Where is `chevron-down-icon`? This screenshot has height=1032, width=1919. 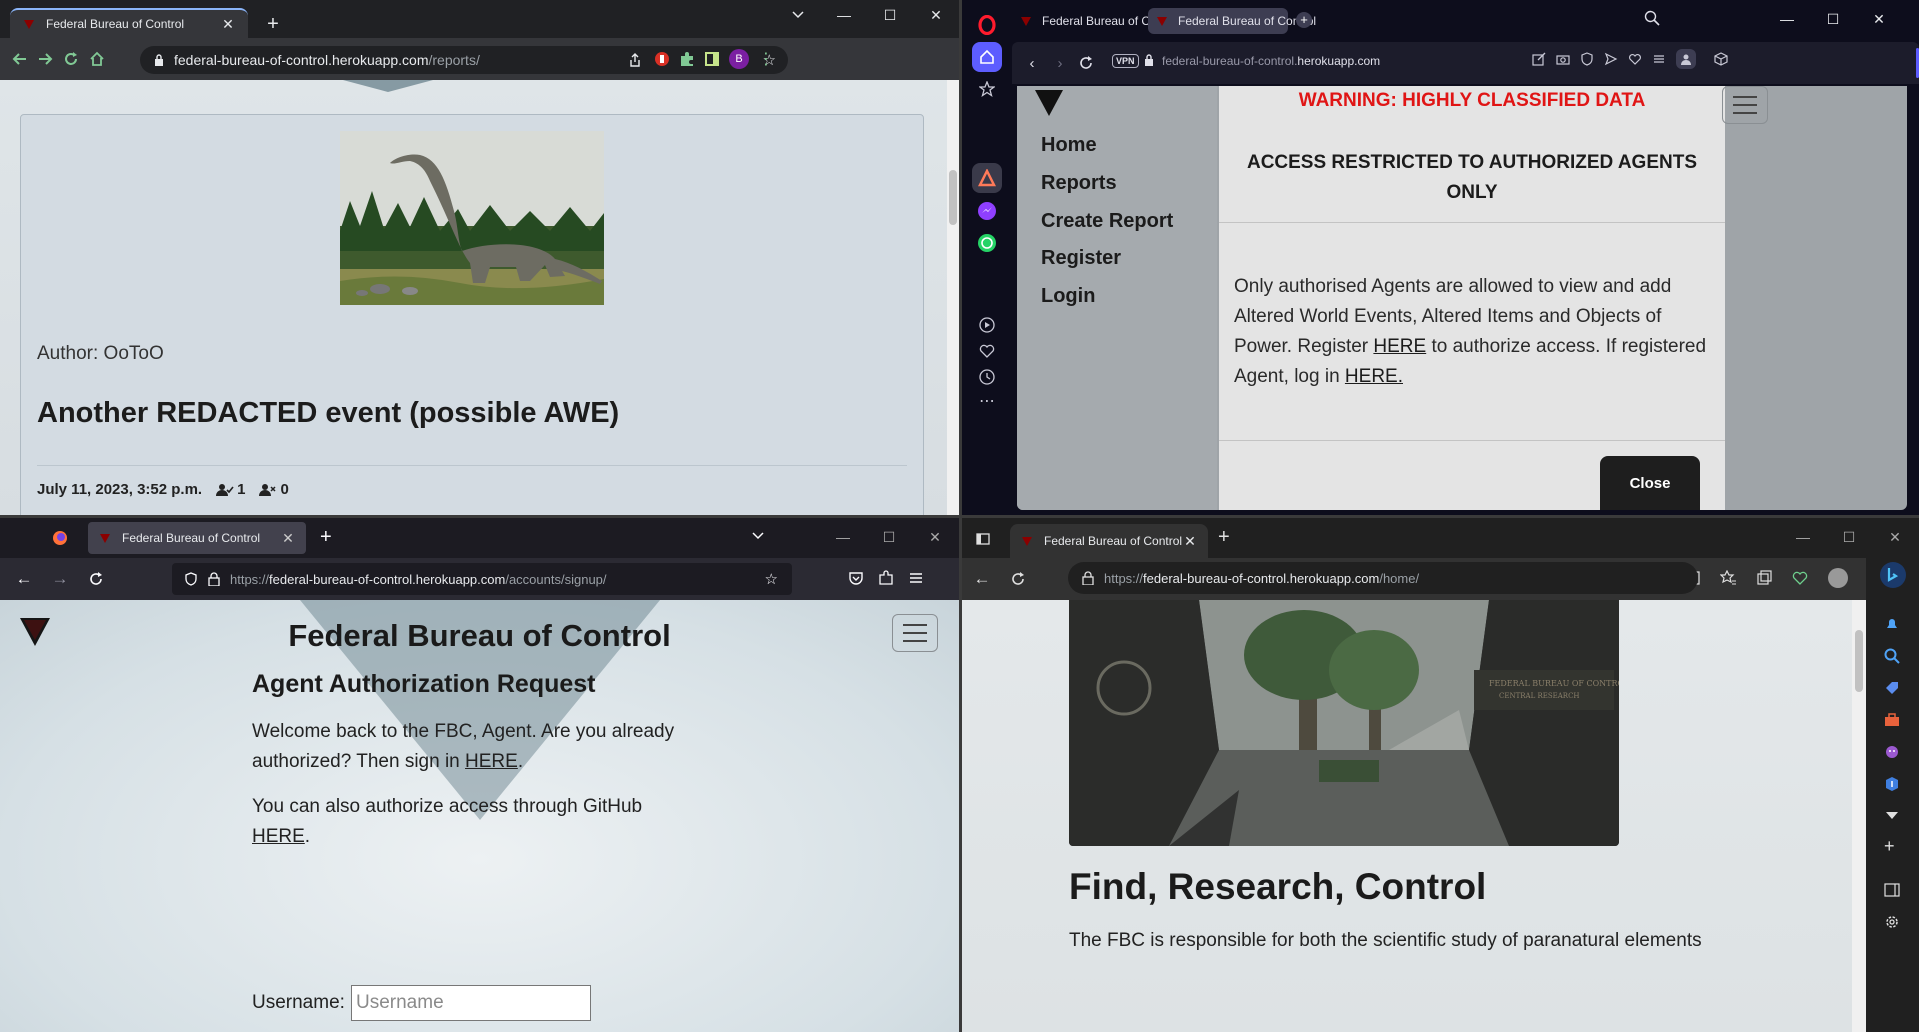
chevron-down-icon is located at coordinates (1892, 816).